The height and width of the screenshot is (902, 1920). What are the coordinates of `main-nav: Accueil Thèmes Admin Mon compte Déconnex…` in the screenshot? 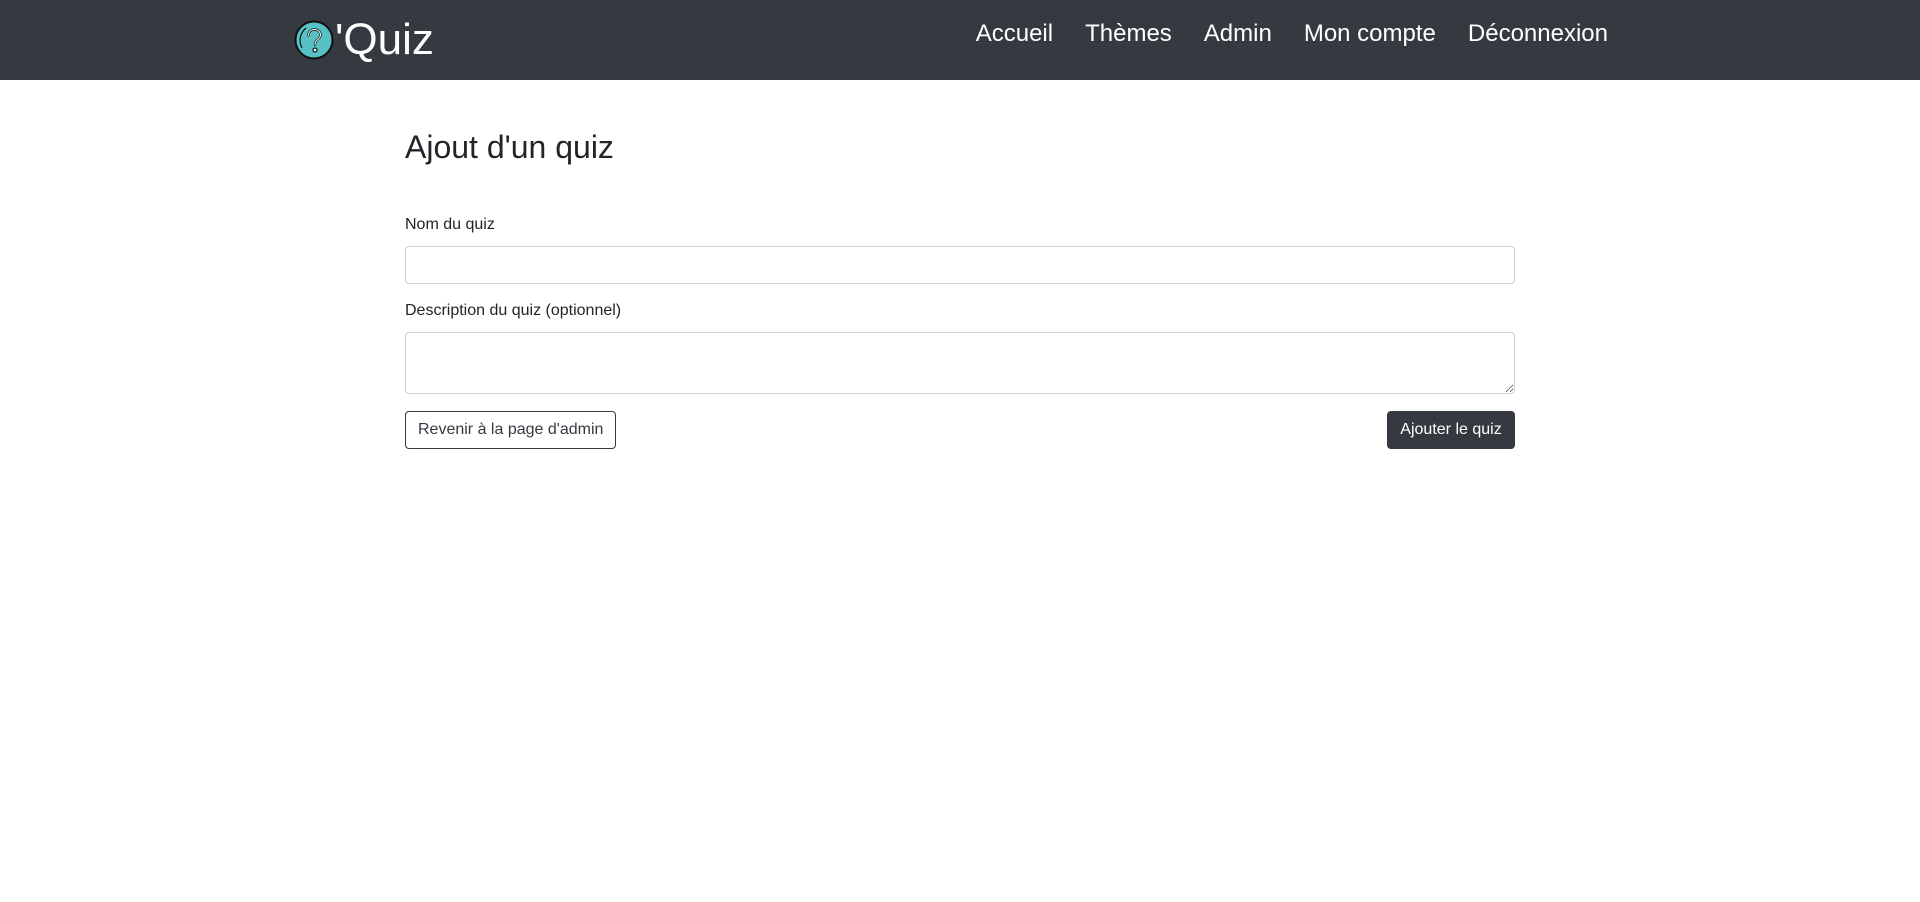 It's located at (1292, 34).